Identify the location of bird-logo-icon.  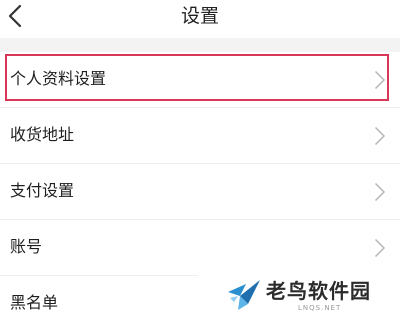
(244, 295).